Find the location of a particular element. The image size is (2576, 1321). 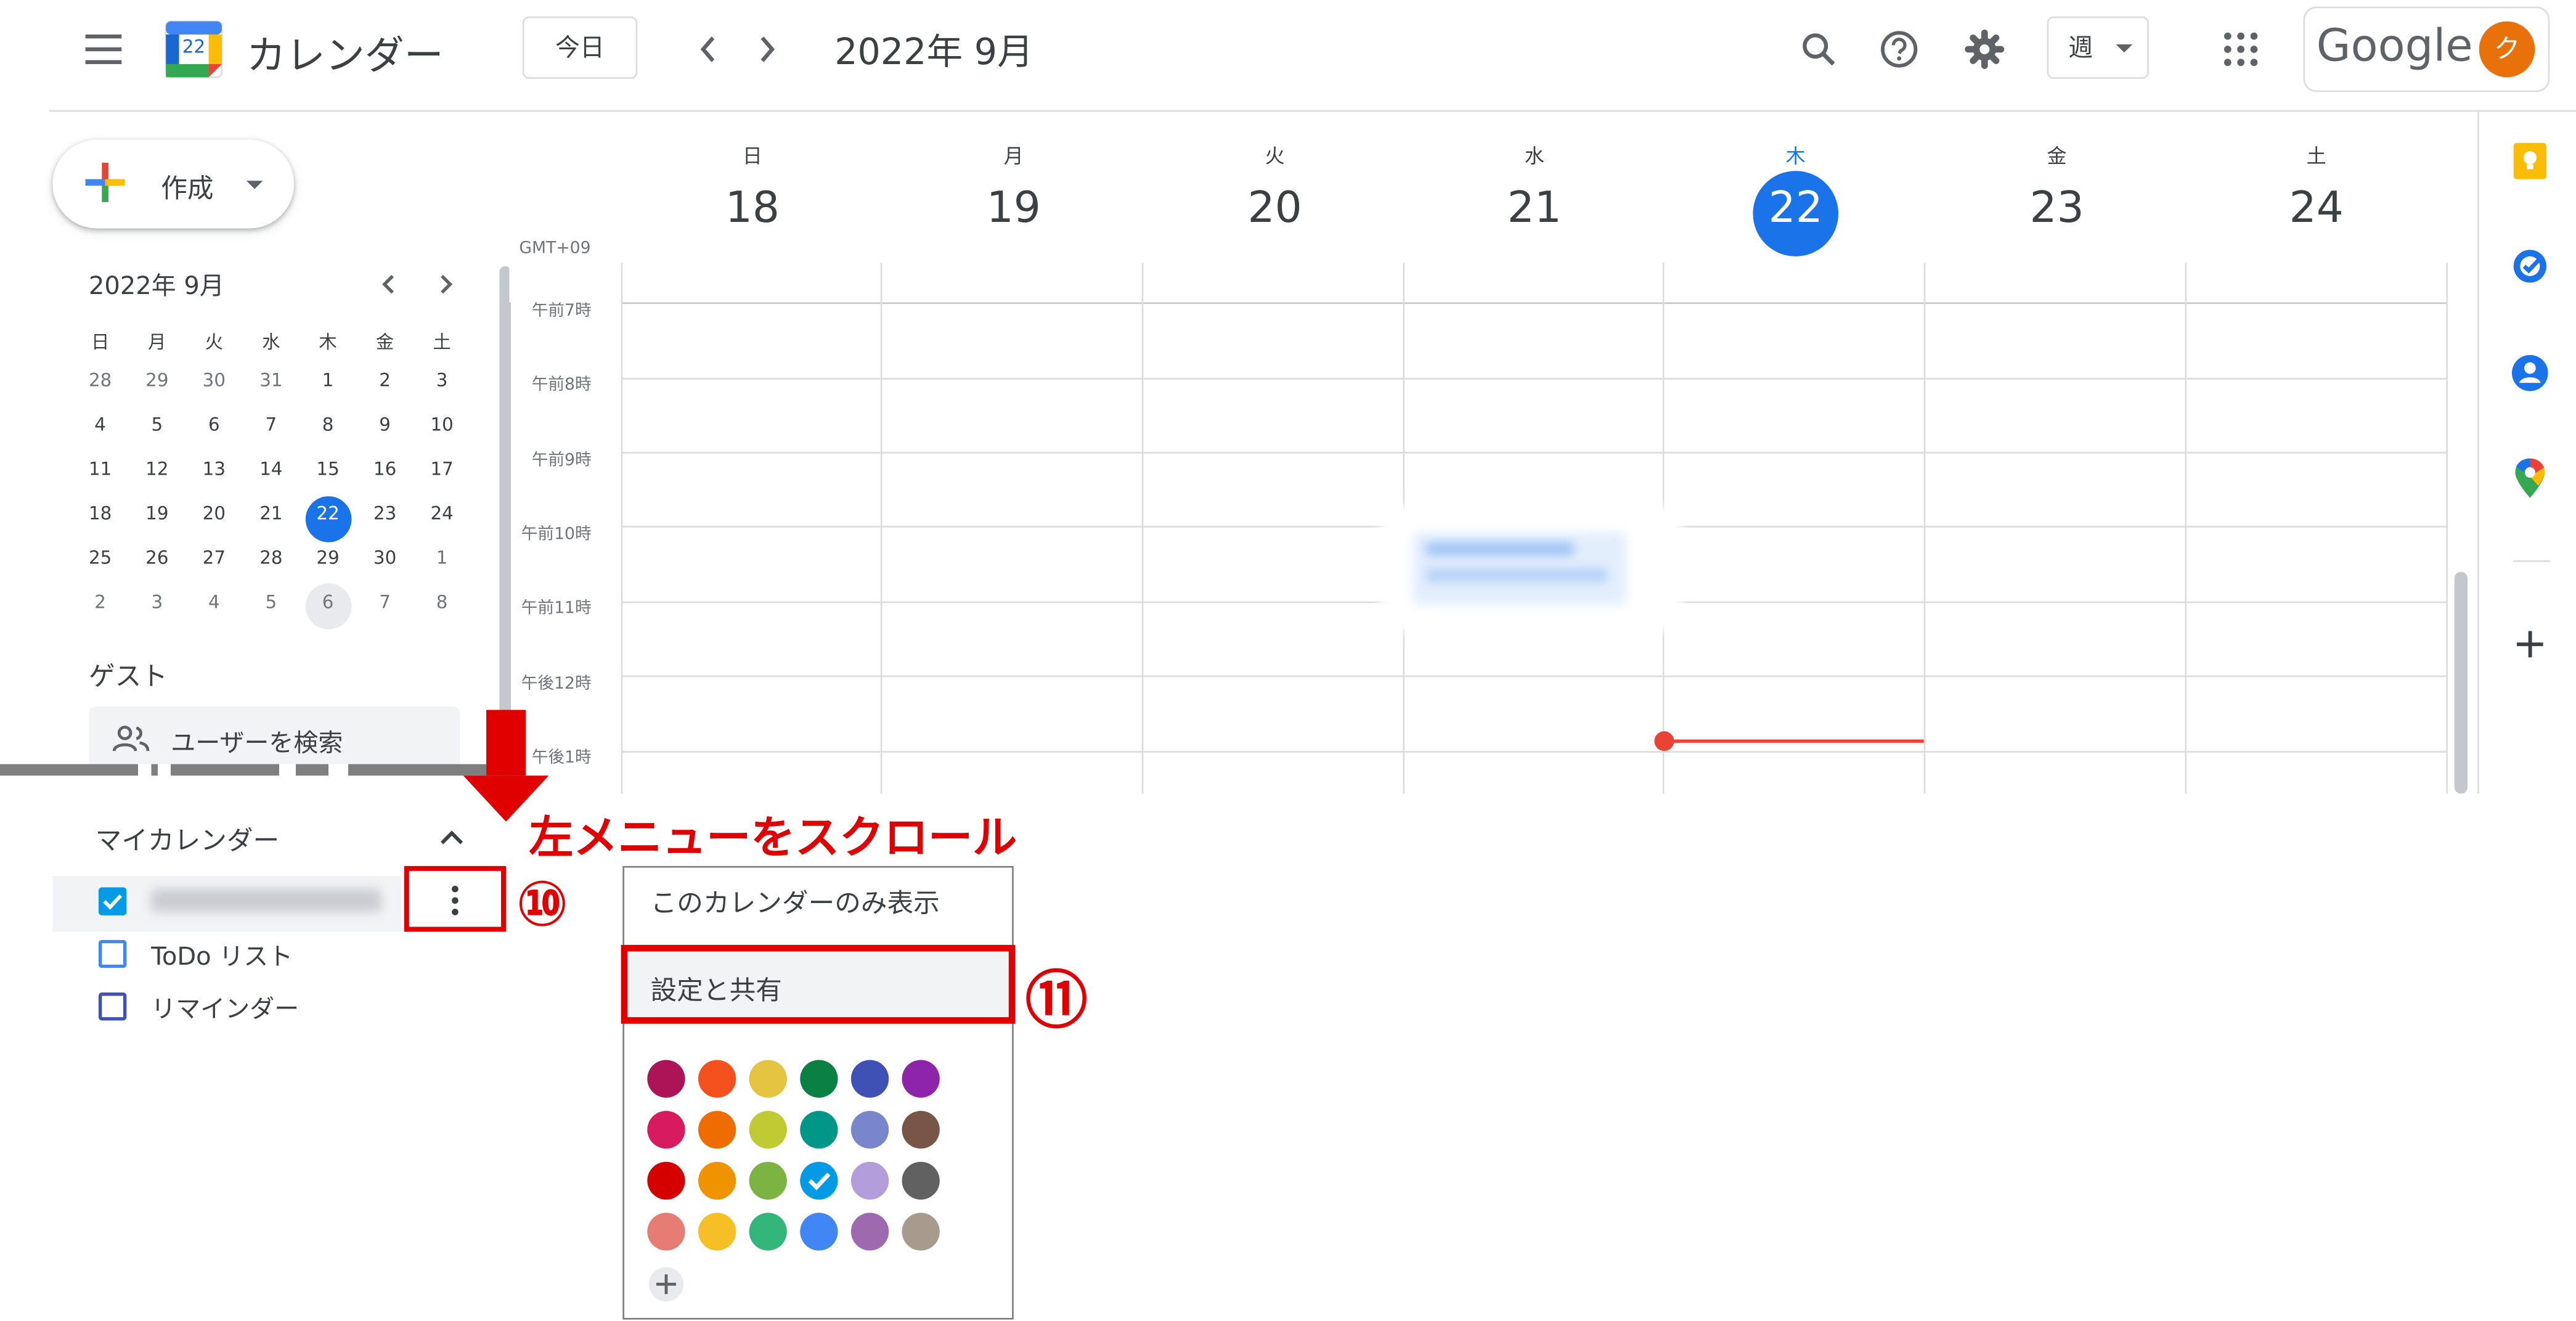

avatar: ク is located at coordinates (2507, 49).